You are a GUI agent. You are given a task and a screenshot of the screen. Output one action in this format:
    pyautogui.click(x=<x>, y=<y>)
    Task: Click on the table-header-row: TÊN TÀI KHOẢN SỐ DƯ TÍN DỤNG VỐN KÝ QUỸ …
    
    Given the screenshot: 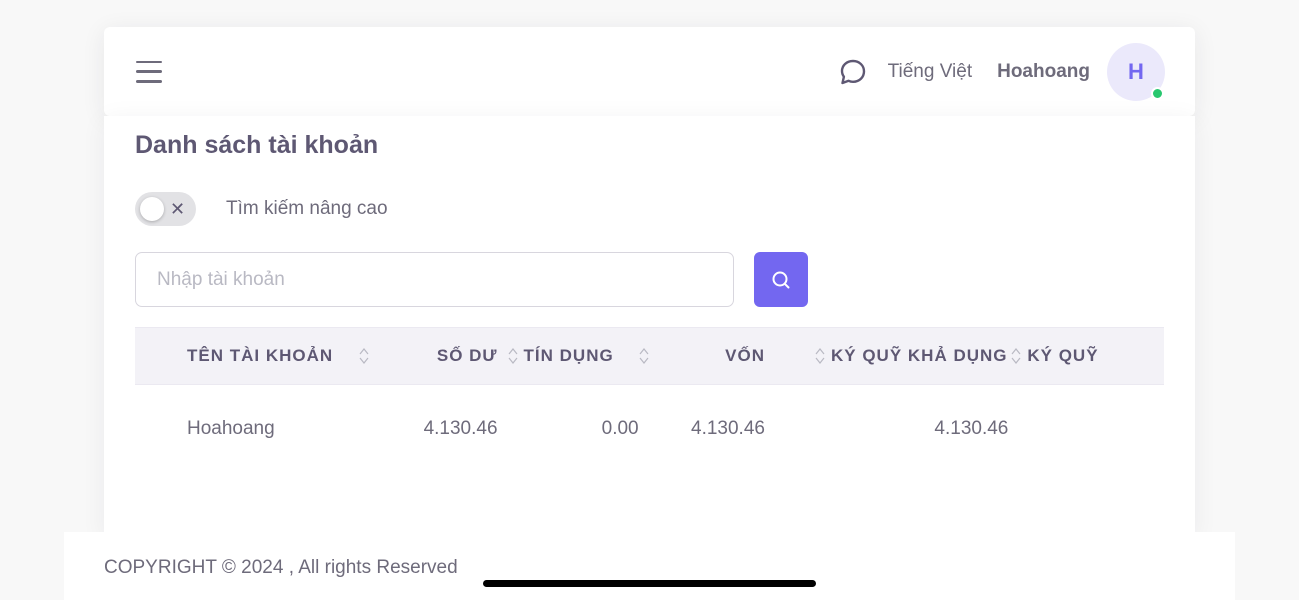 What is the action you would take?
    pyautogui.click(x=649, y=356)
    